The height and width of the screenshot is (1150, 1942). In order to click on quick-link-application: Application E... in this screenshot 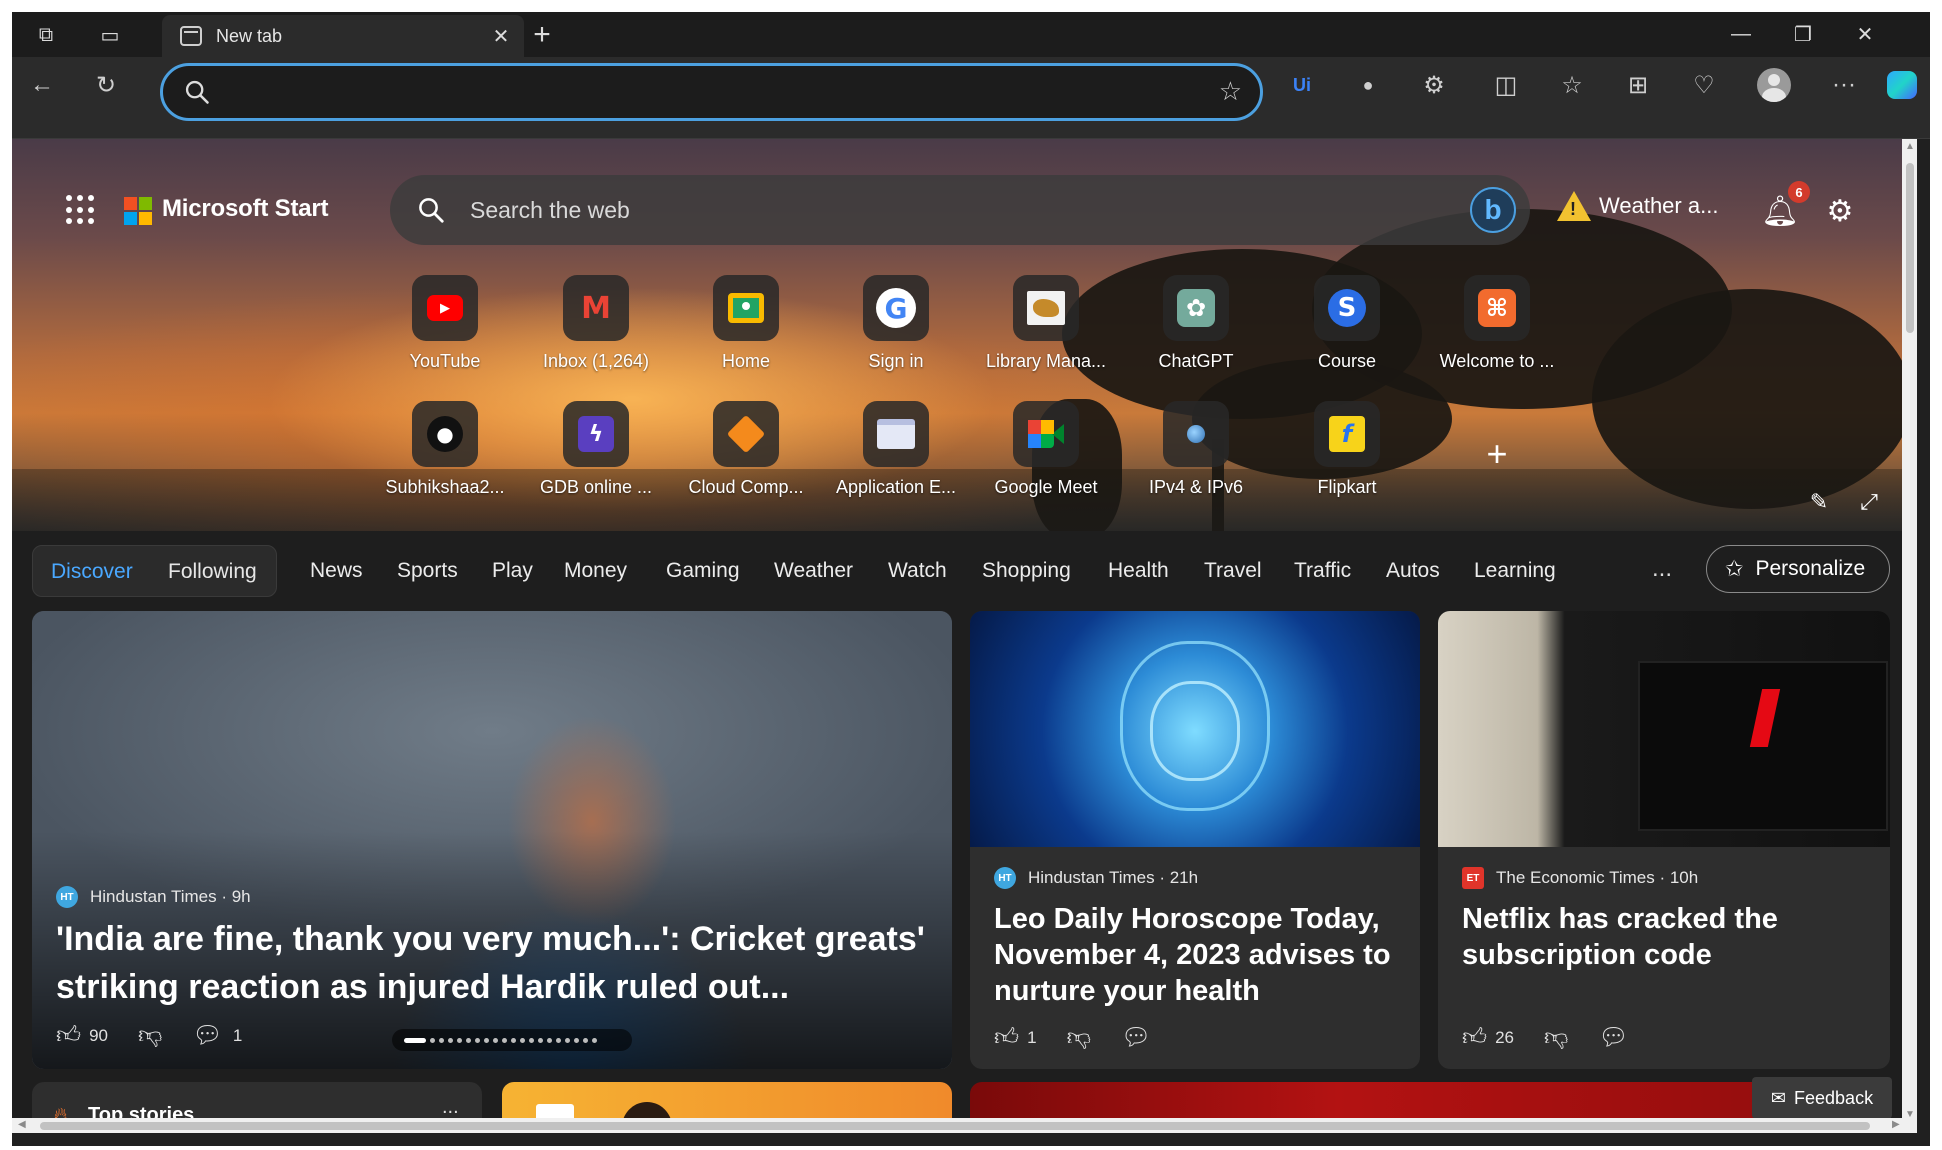, I will do `click(896, 456)`.